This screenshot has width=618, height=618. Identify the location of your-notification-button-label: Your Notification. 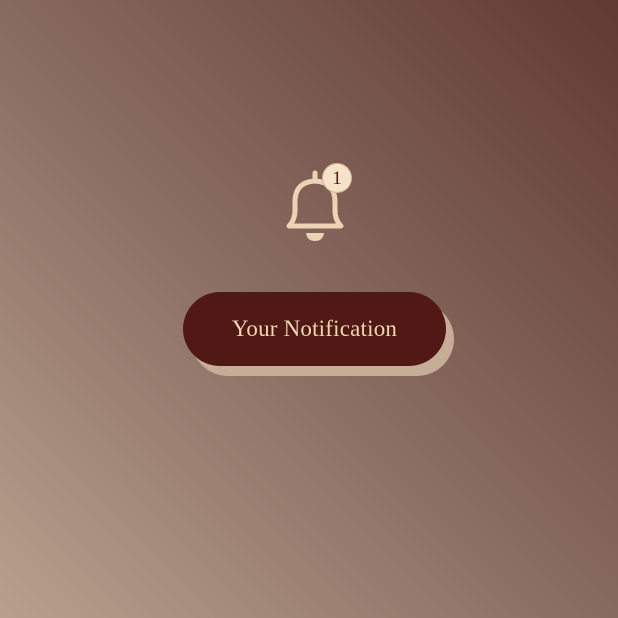
(314, 328).